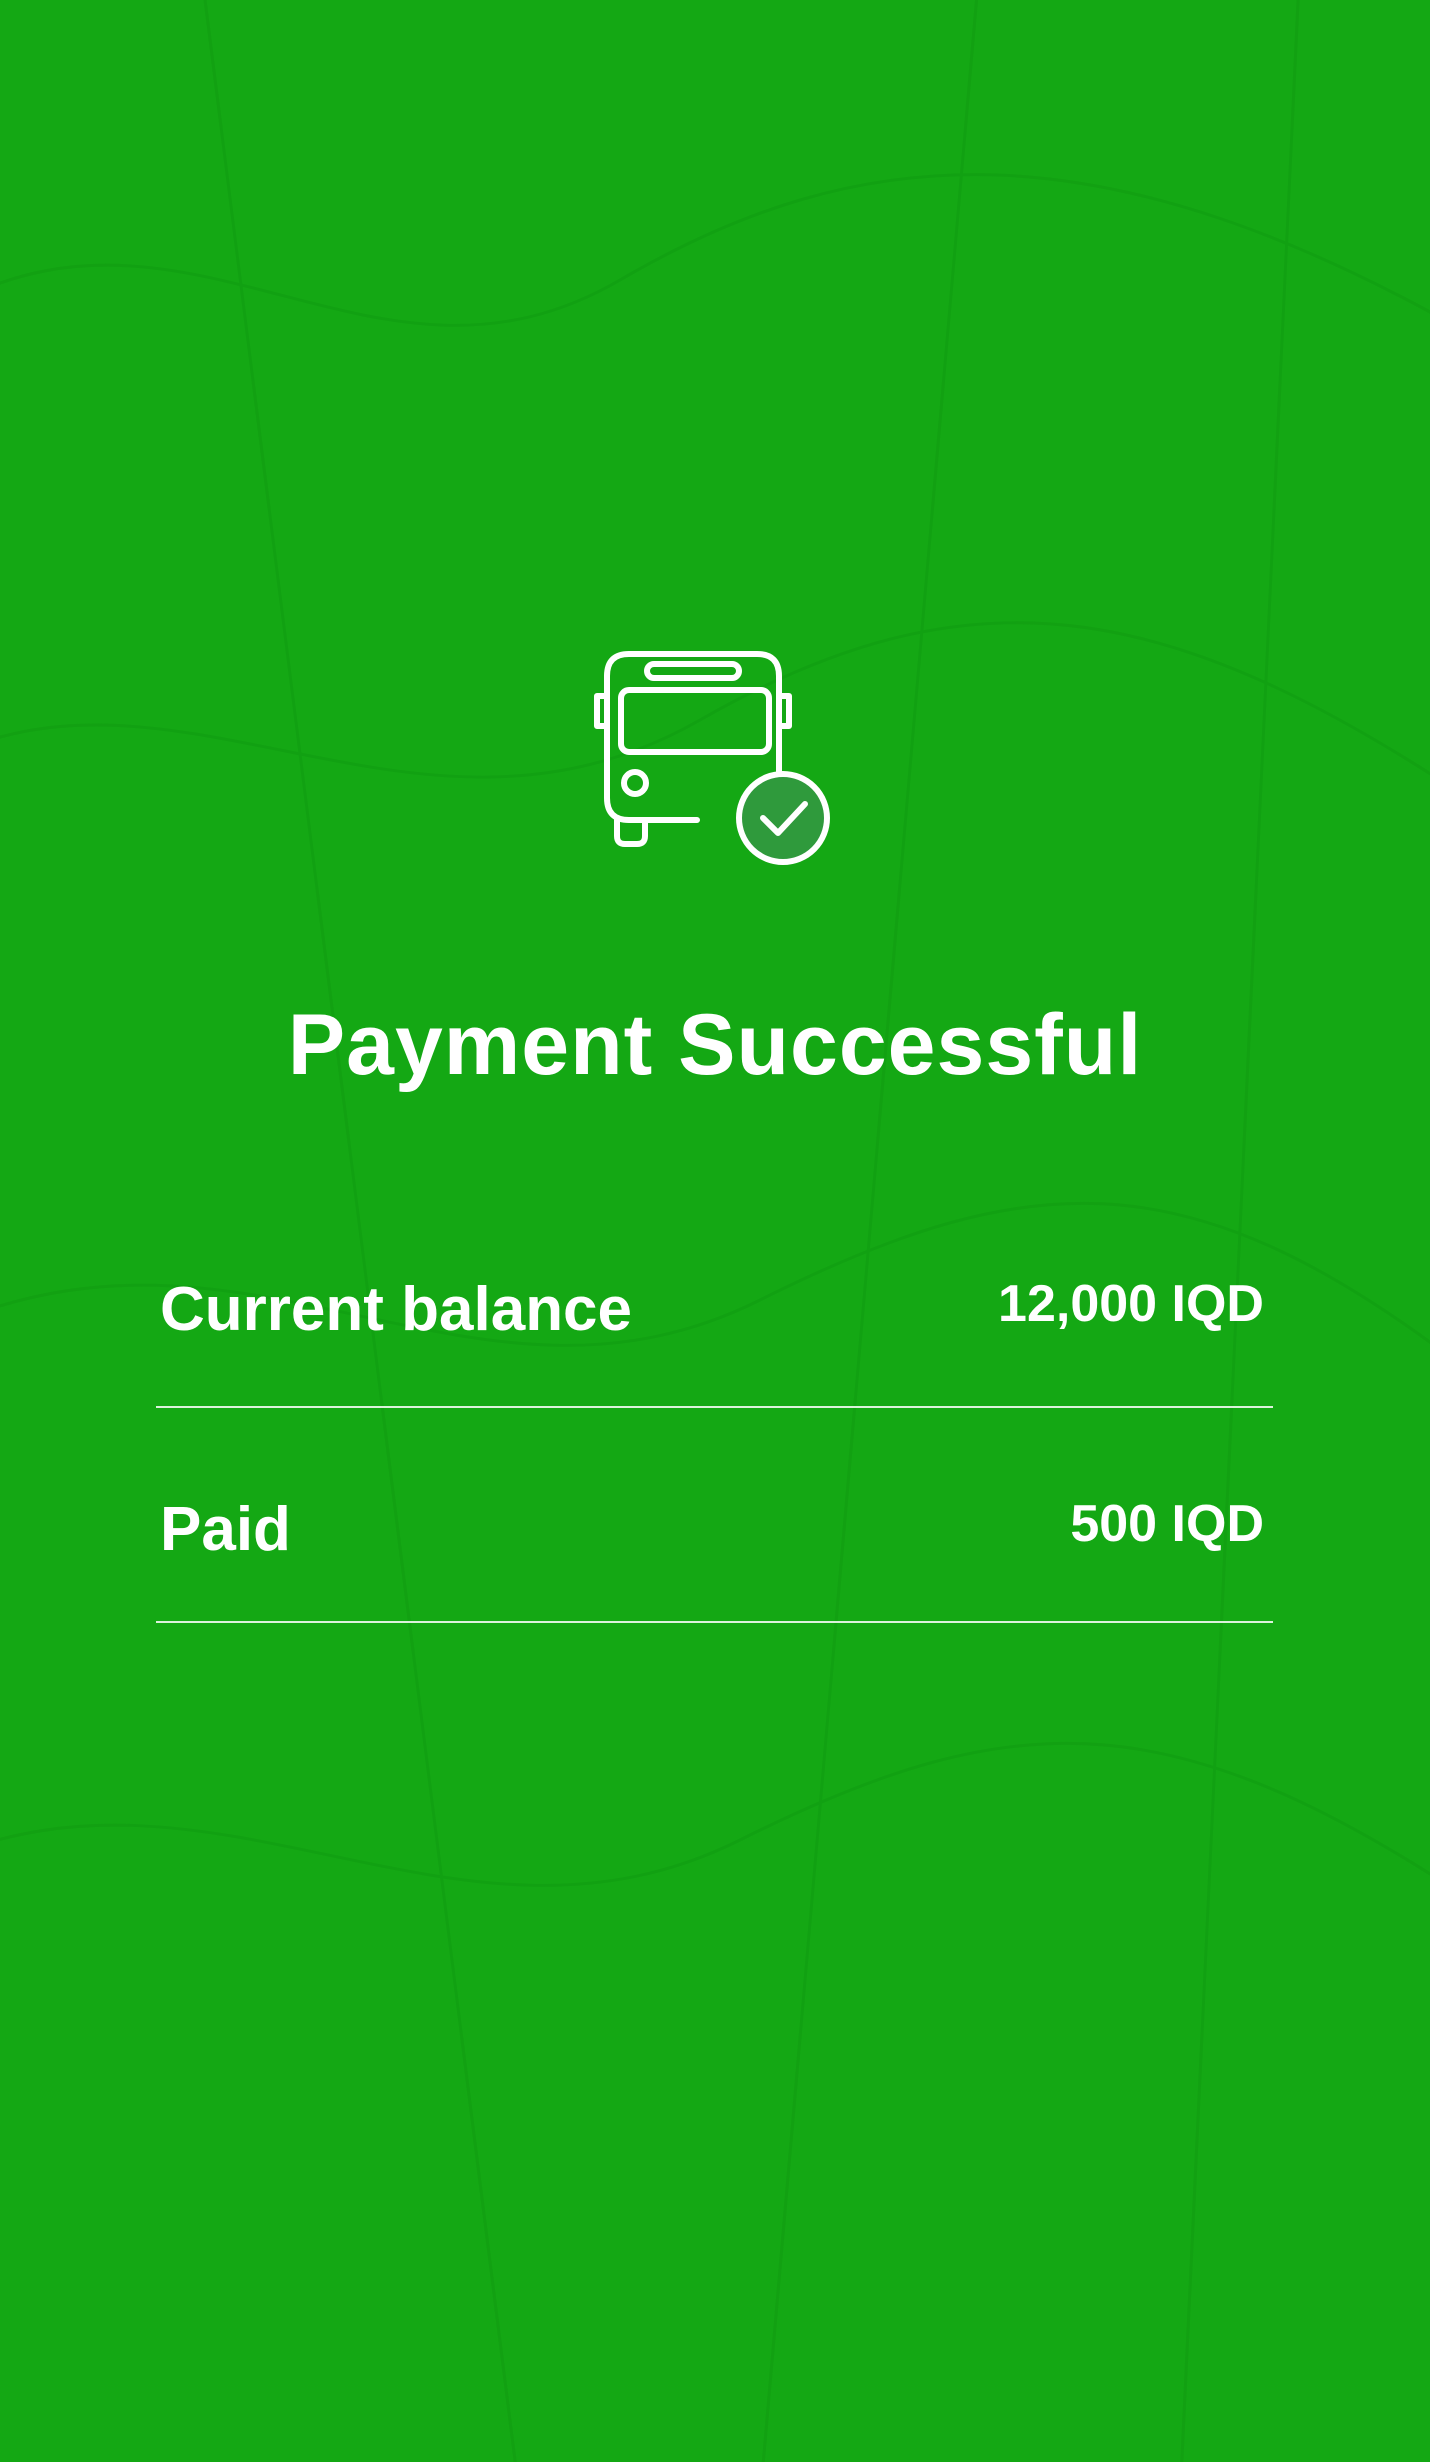  I want to click on bus-check-icon, so click(712, 758).